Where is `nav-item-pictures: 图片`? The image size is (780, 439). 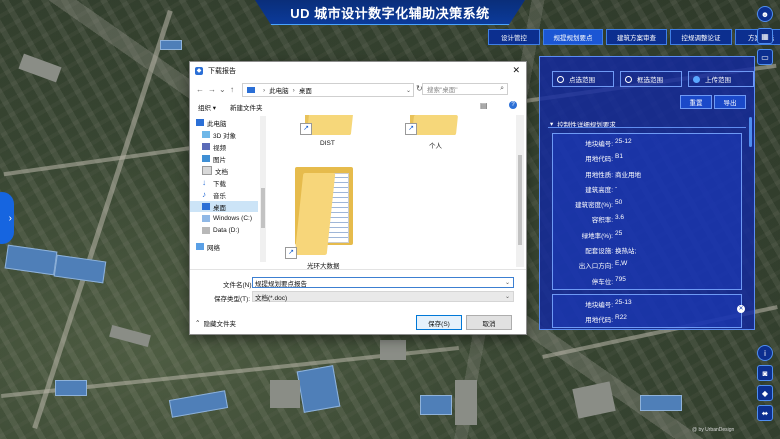 nav-item-pictures: 图片 is located at coordinates (214, 158).